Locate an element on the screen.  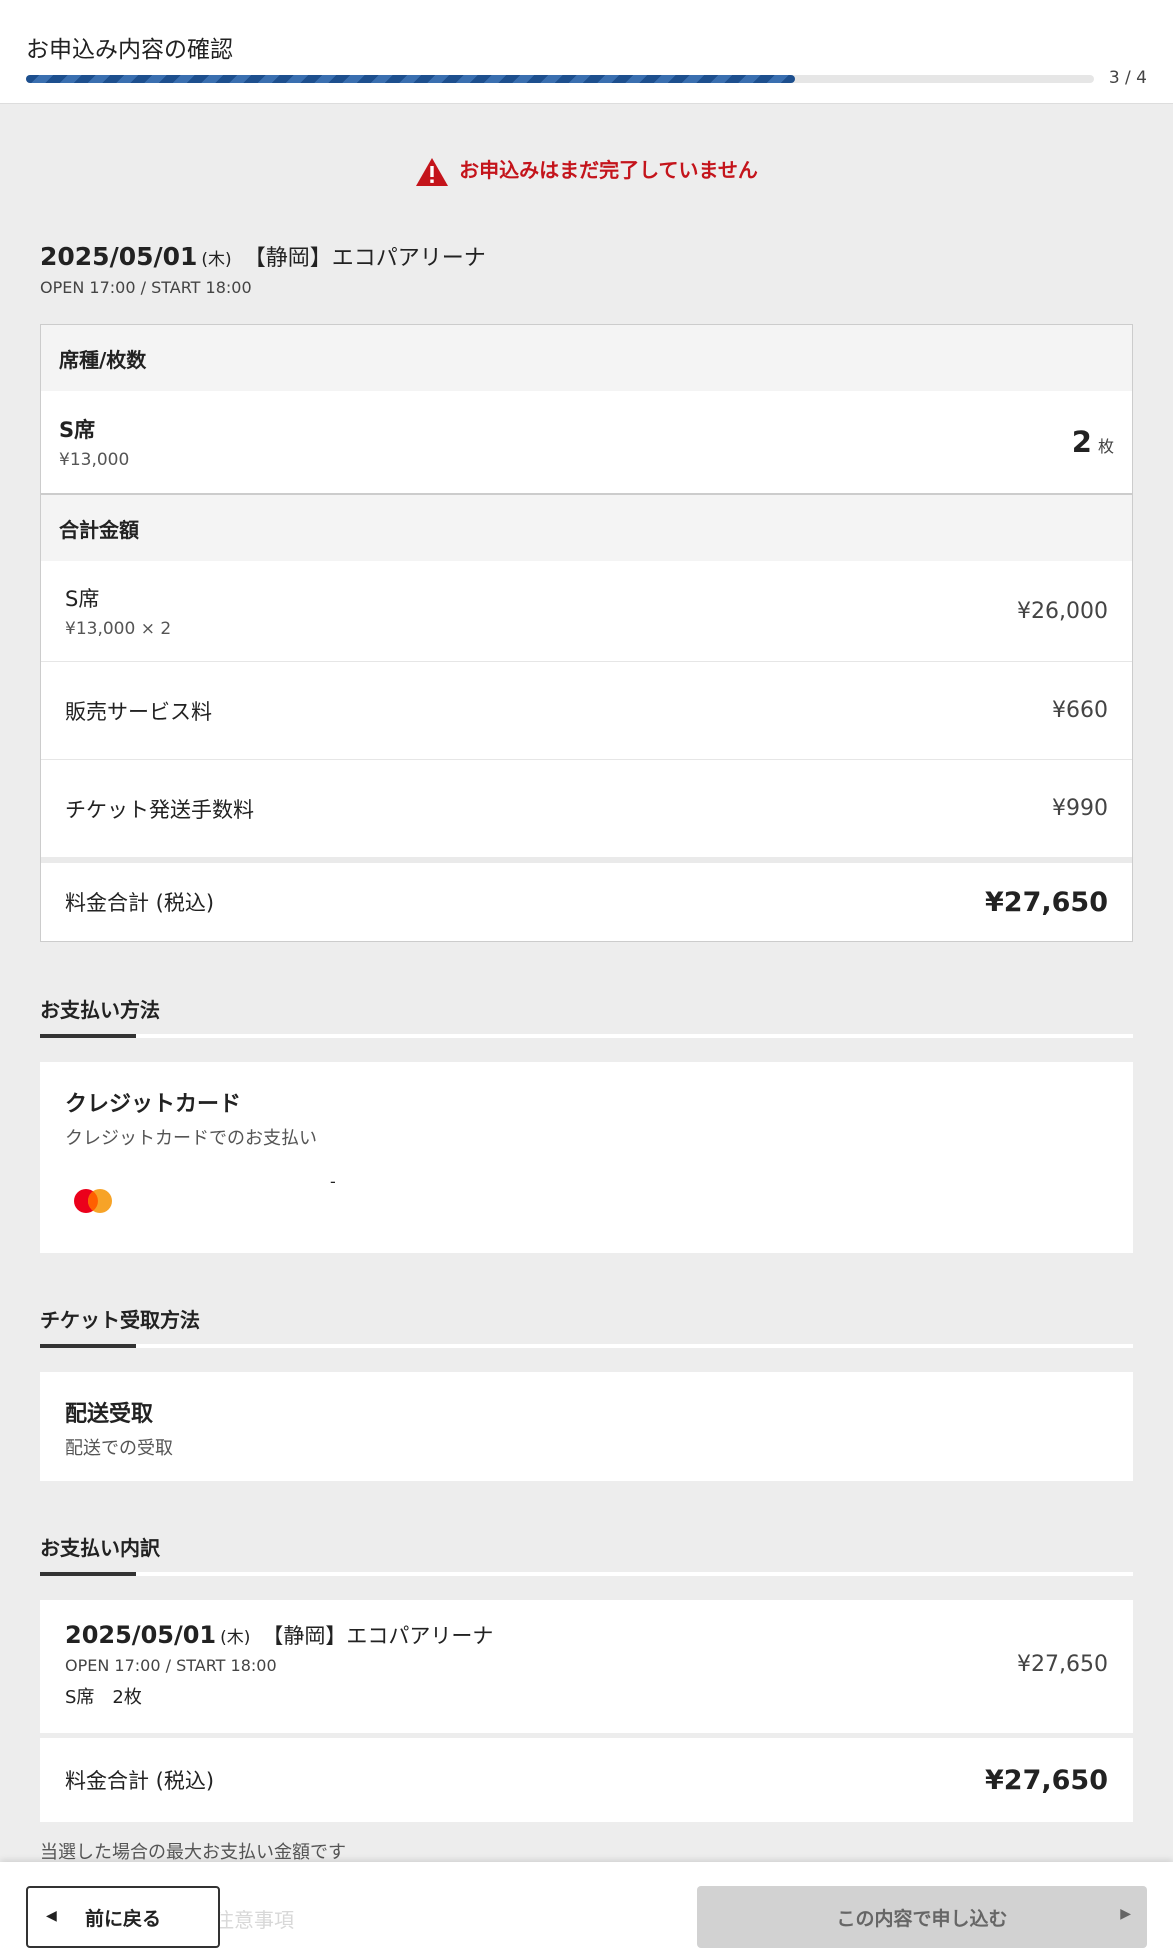
grand-total-label: 料金合計 (税込) is located at coordinates (140, 903).